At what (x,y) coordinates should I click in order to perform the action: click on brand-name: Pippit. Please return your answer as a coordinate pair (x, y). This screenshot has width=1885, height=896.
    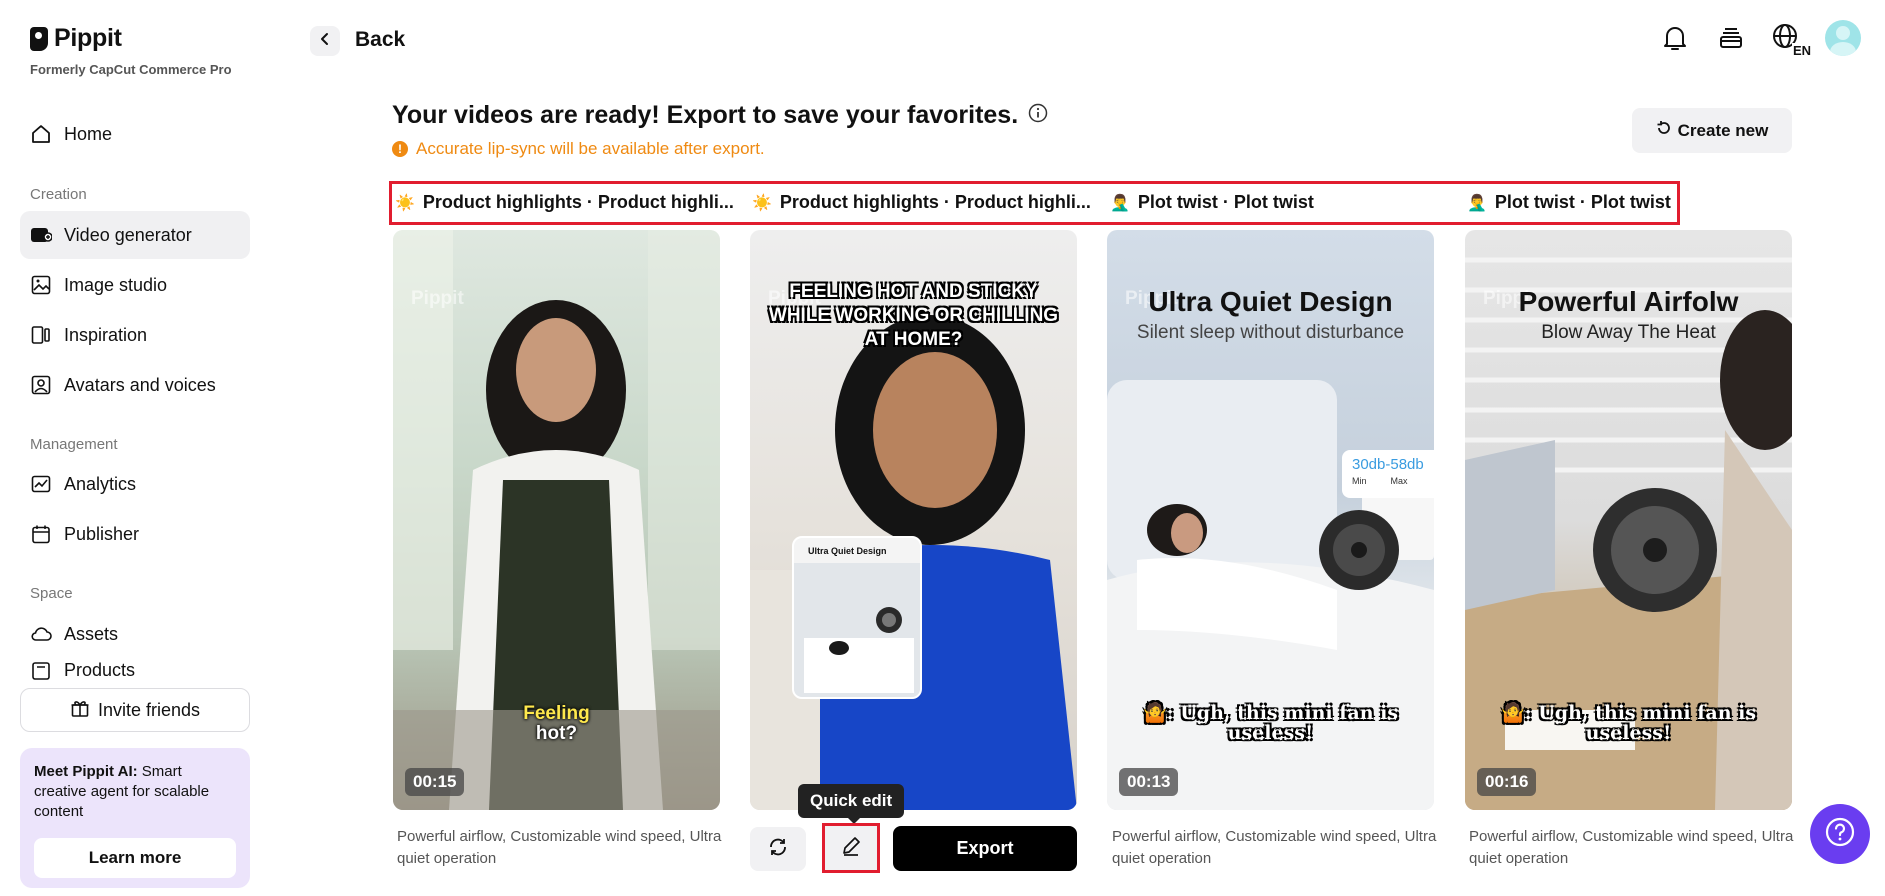
    Looking at the image, I should click on (88, 38).